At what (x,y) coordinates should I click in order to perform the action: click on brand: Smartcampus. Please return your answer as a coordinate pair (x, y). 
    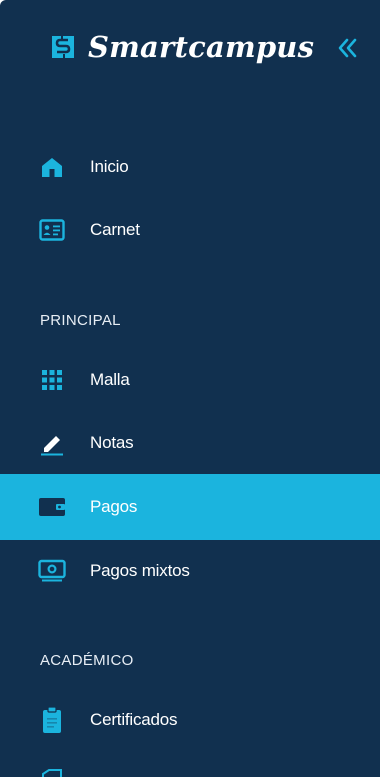
    Looking at the image, I should click on (183, 47).